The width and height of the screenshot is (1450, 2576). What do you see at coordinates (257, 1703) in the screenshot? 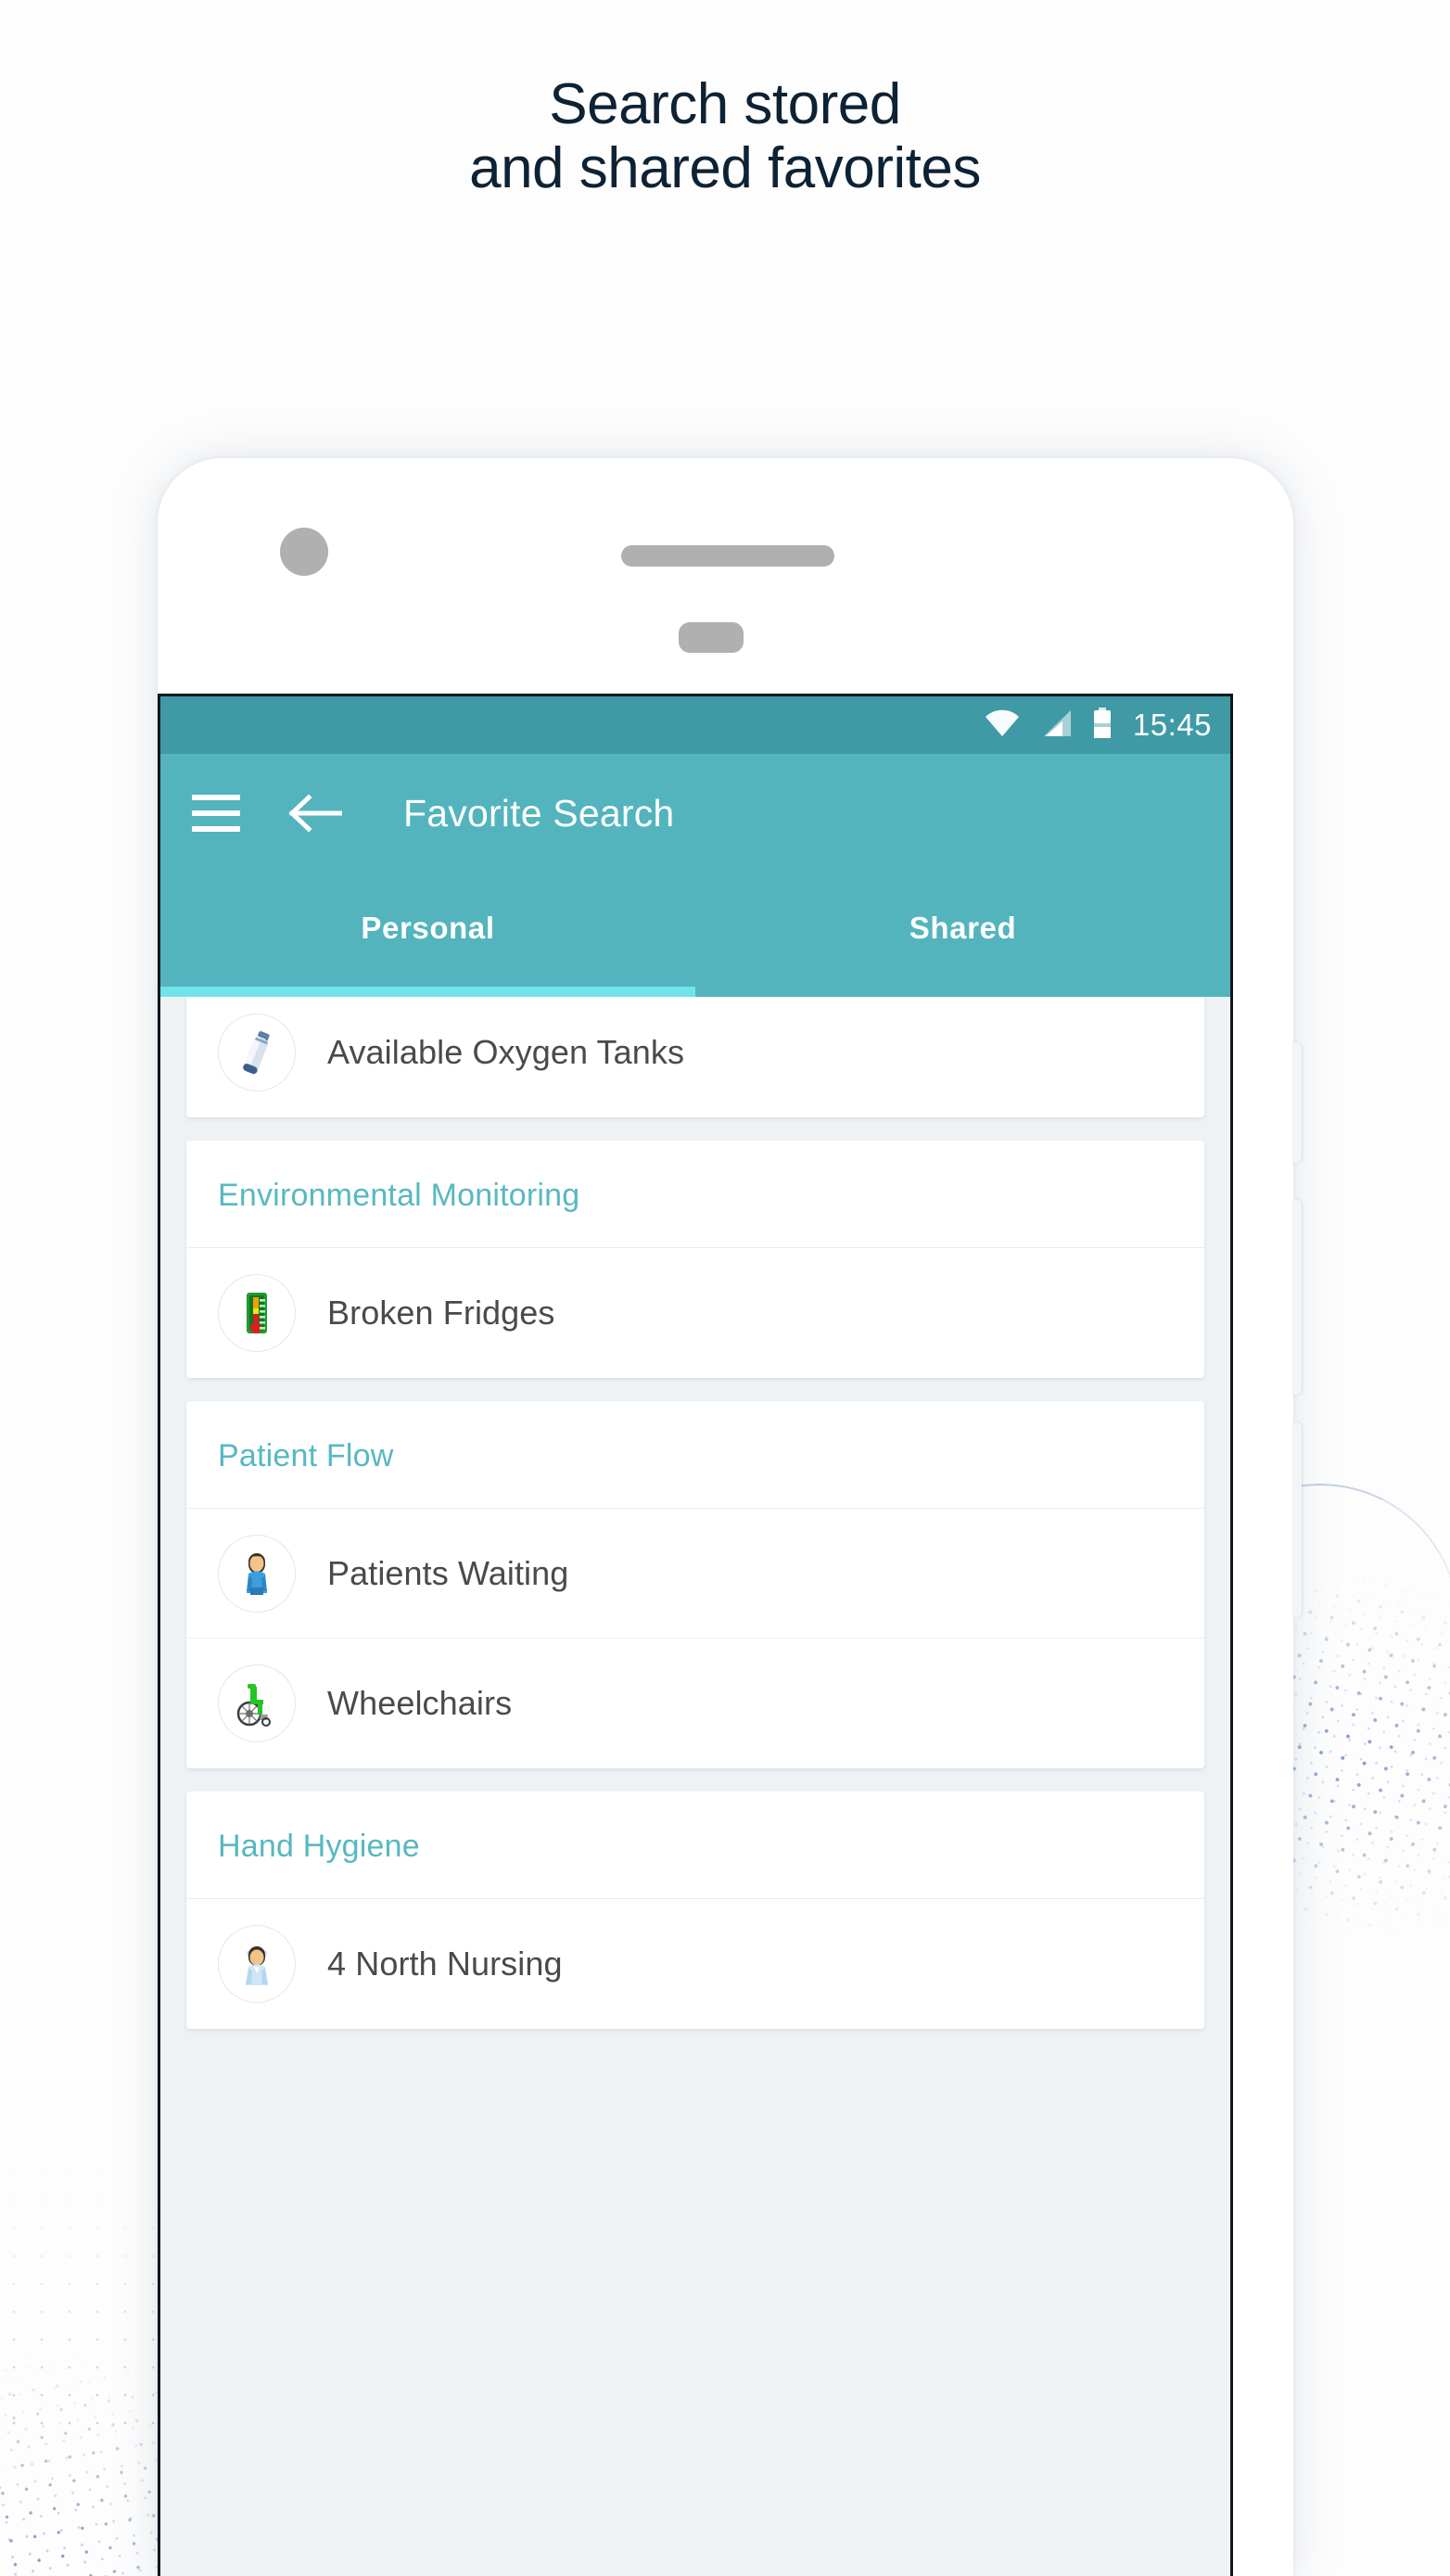
I see `wheelchair-icon` at bounding box center [257, 1703].